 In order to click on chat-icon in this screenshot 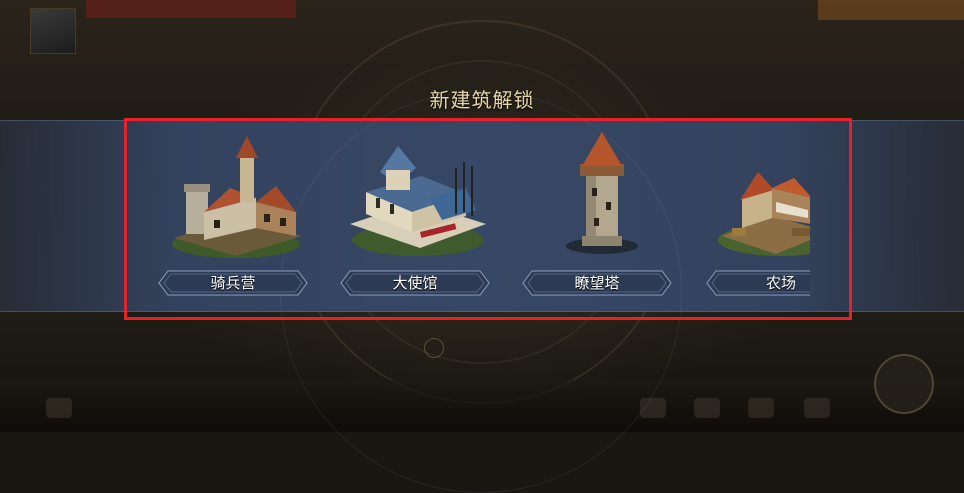, I will do `click(59, 408)`.